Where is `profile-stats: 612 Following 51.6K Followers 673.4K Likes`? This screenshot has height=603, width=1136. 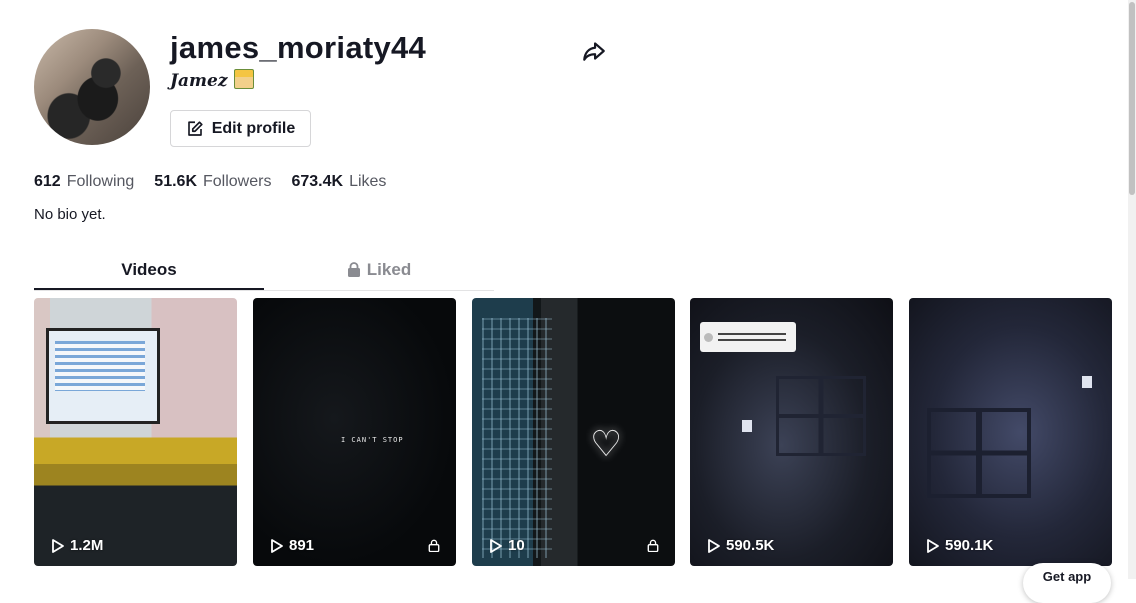
profile-stats: 612 Following 51.6K Followers 673.4K Likes is located at coordinates (210, 182).